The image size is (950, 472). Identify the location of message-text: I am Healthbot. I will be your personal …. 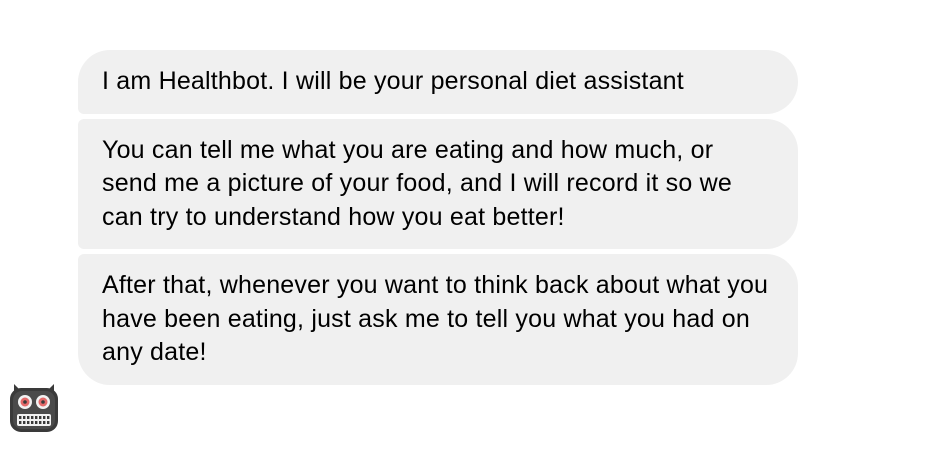
(393, 81).